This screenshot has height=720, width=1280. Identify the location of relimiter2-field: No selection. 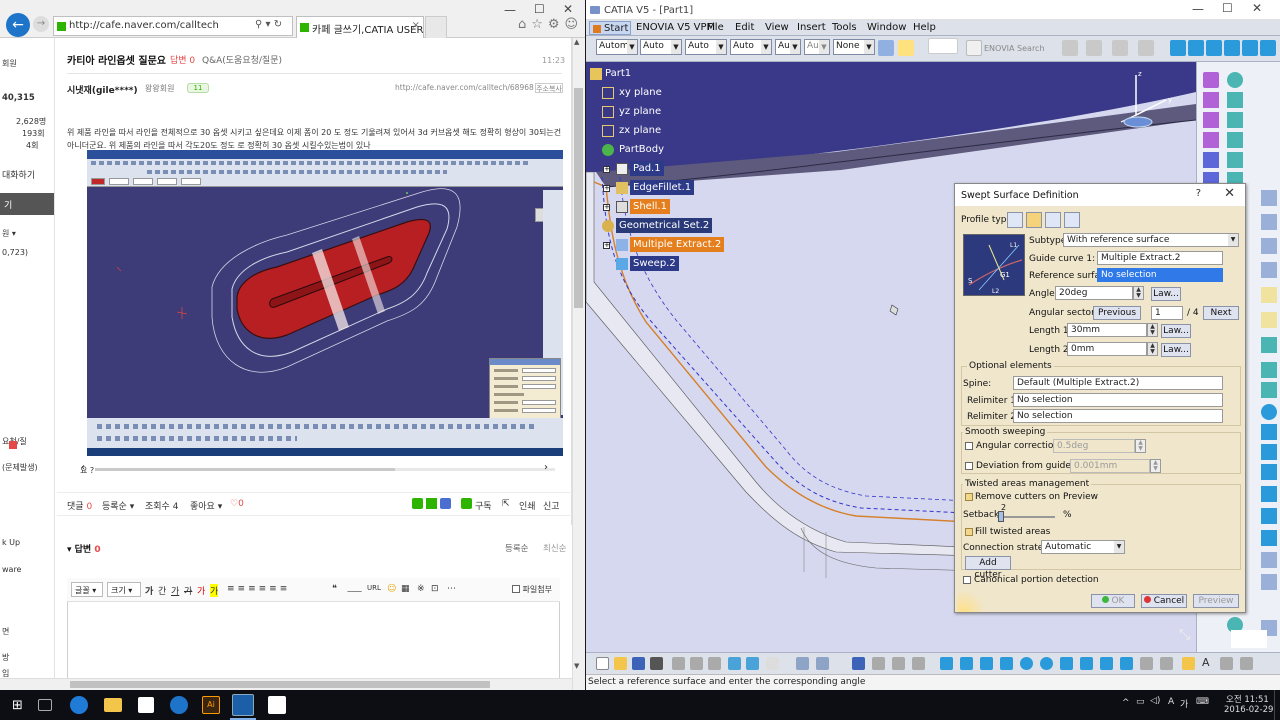
(1118, 416).